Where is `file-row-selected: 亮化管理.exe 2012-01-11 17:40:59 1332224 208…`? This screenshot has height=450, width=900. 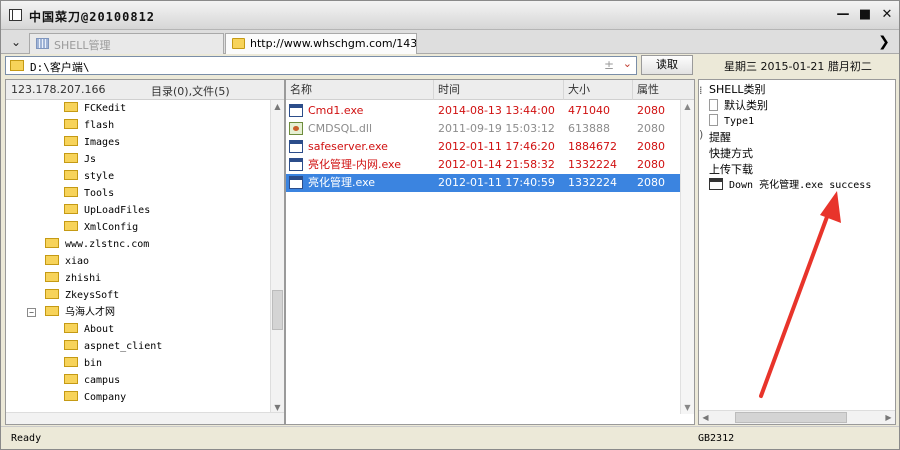
file-row-selected: 亮化管理.exe 2012-01-11 17:40:59 1332224 208… is located at coordinates (490, 183).